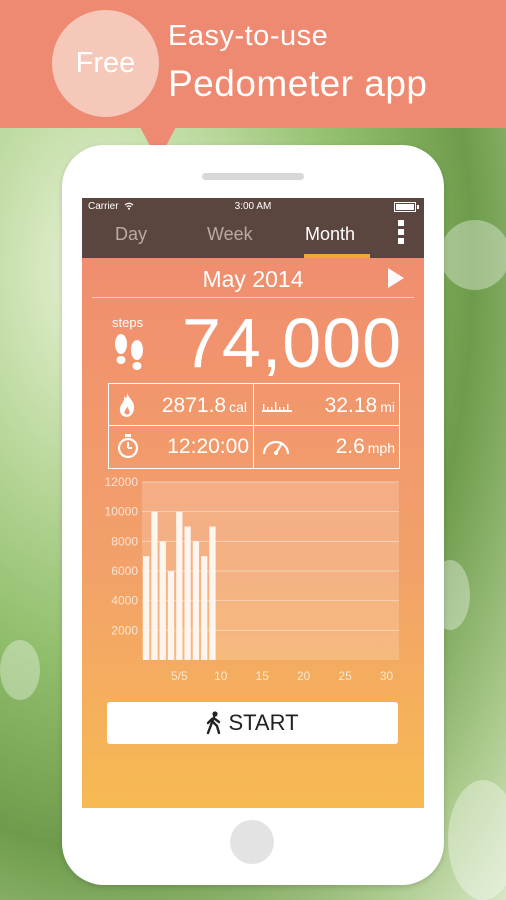 This screenshot has height=900, width=506. I want to click on distance-value: 32.18 mi, so click(359, 405).